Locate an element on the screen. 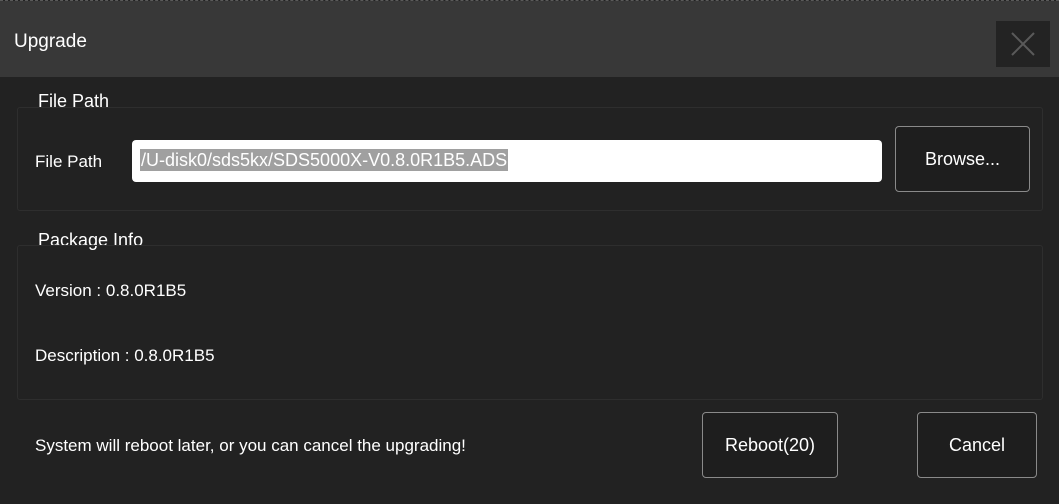  cancel-button-label: Cancel is located at coordinates (977, 444).